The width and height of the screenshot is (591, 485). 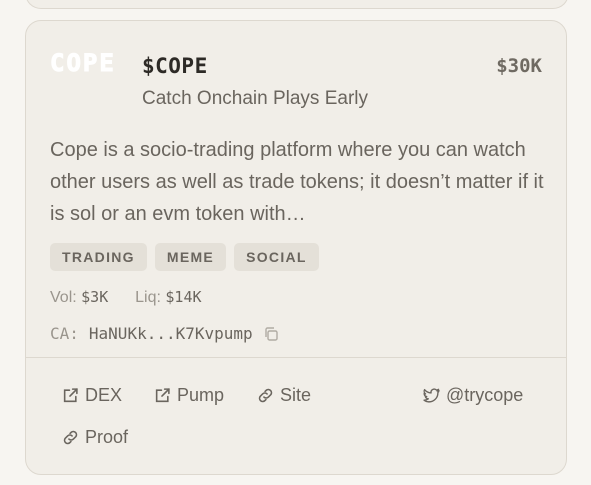 What do you see at coordinates (175, 66) in the screenshot?
I see `token-ticker: $COPE` at bounding box center [175, 66].